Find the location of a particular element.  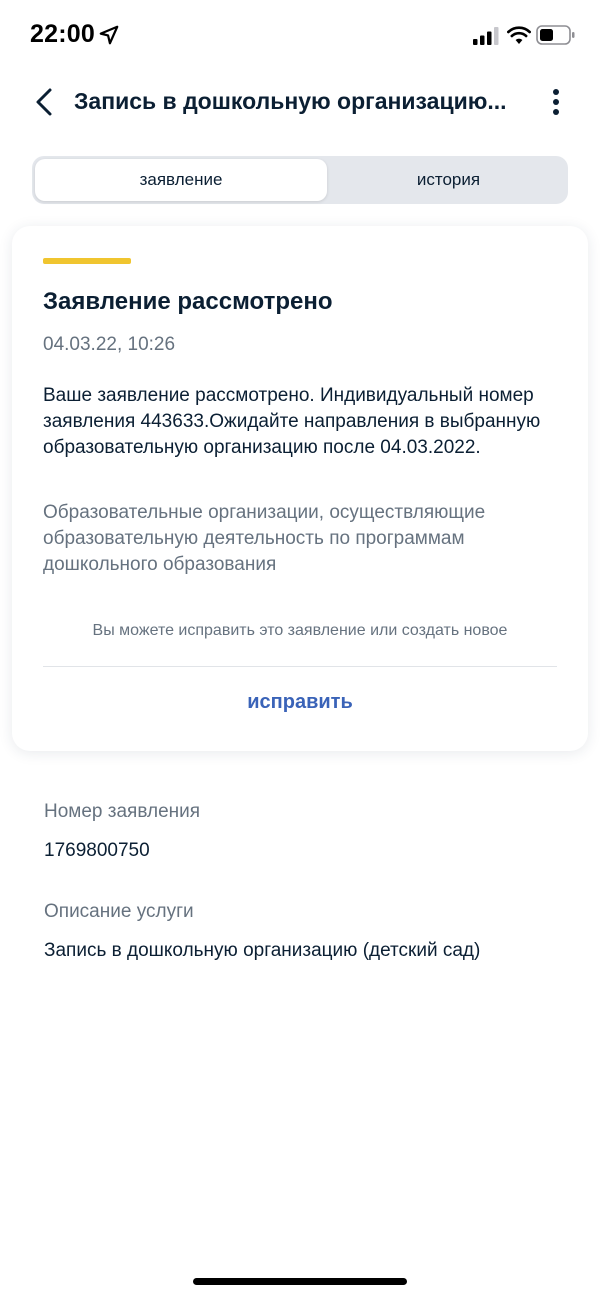

status-accent-bar is located at coordinates (87, 261).